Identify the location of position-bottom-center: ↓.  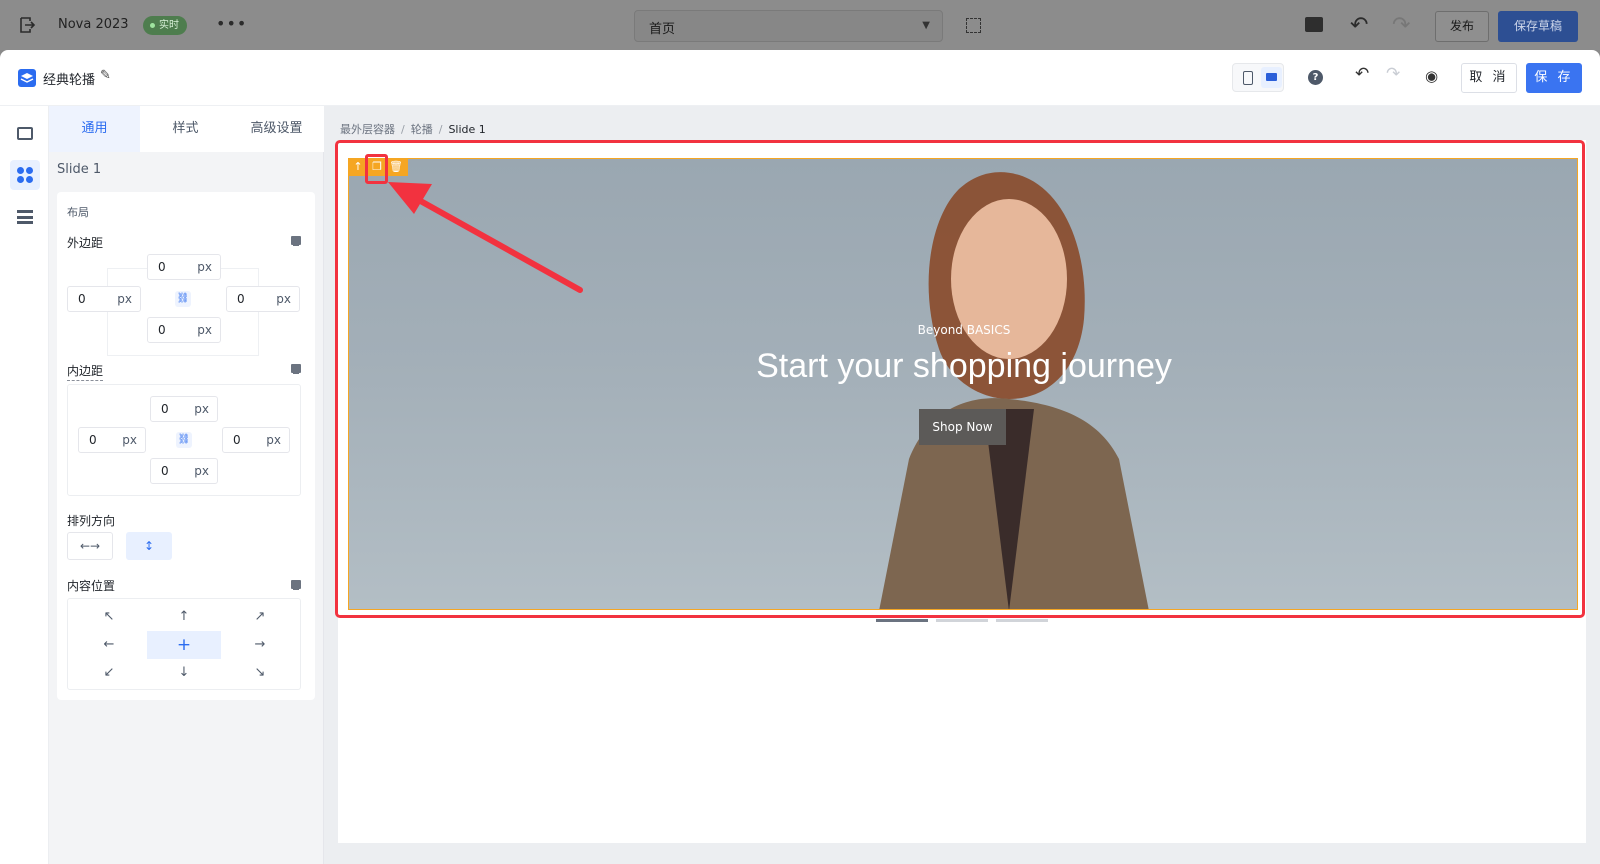
(184, 673).